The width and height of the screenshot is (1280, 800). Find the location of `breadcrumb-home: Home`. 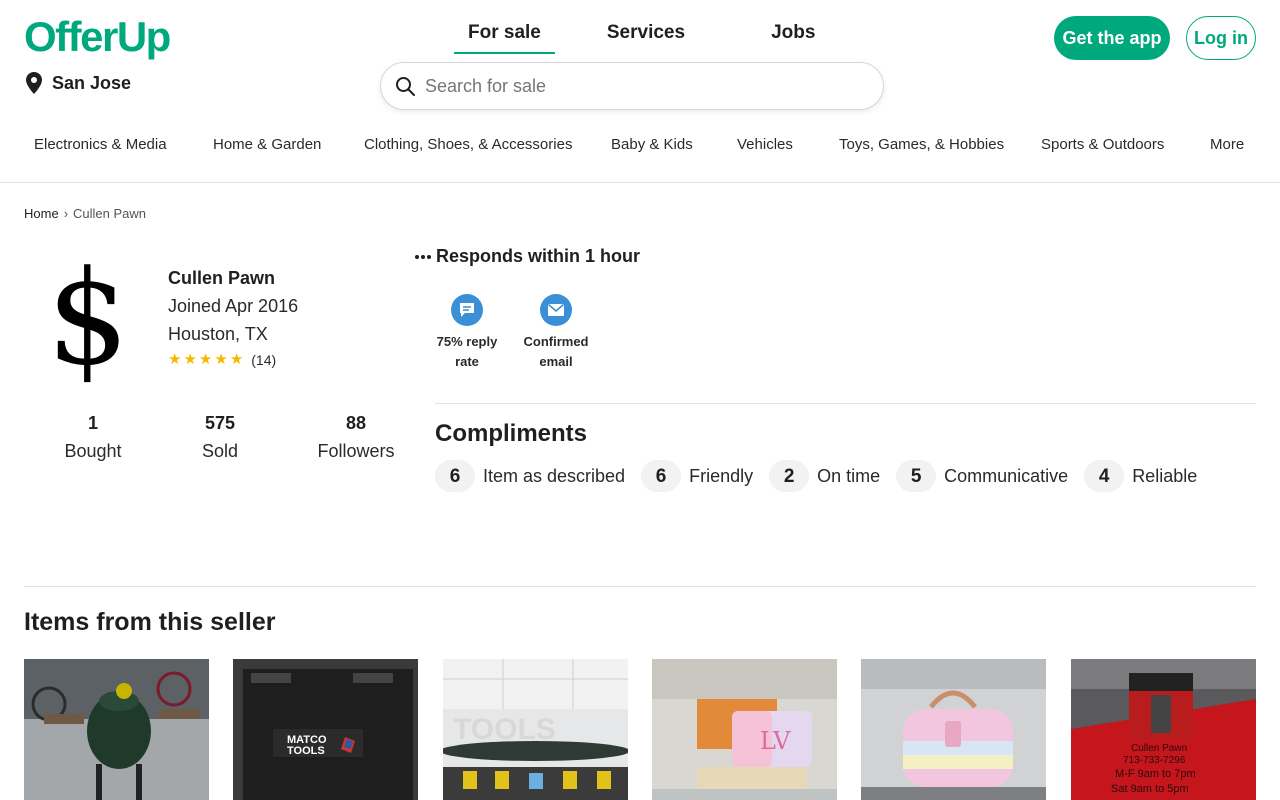

breadcrumb-home: Home is located at coordinates (41, 213).